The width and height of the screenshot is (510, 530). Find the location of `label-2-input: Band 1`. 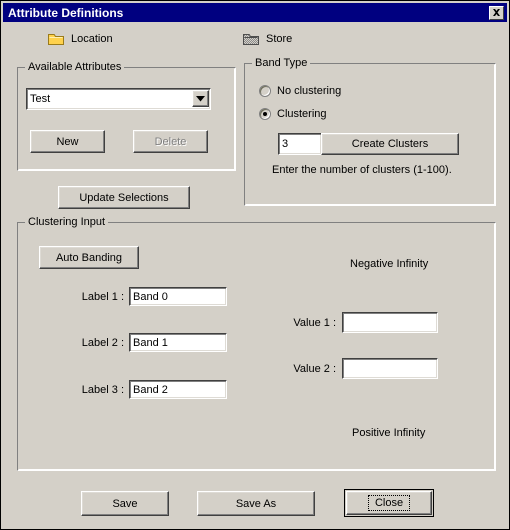

label-2-input: Band 1 is located at coordinates (178, 342).